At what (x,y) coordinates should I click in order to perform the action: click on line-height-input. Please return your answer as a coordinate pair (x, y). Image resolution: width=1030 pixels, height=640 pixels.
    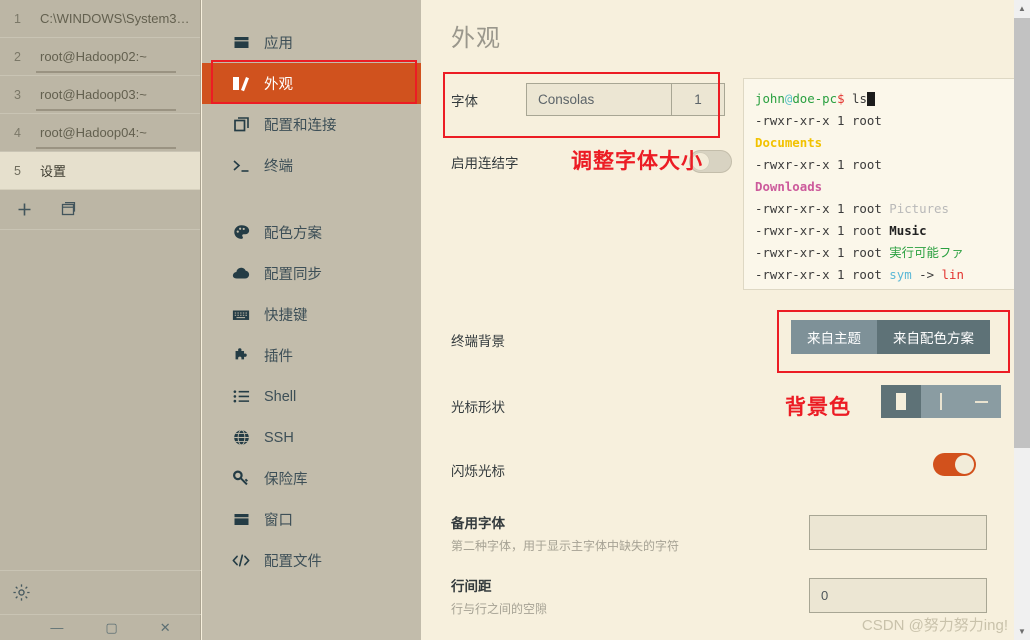
    Looking at the image, I should click on (898, 595).